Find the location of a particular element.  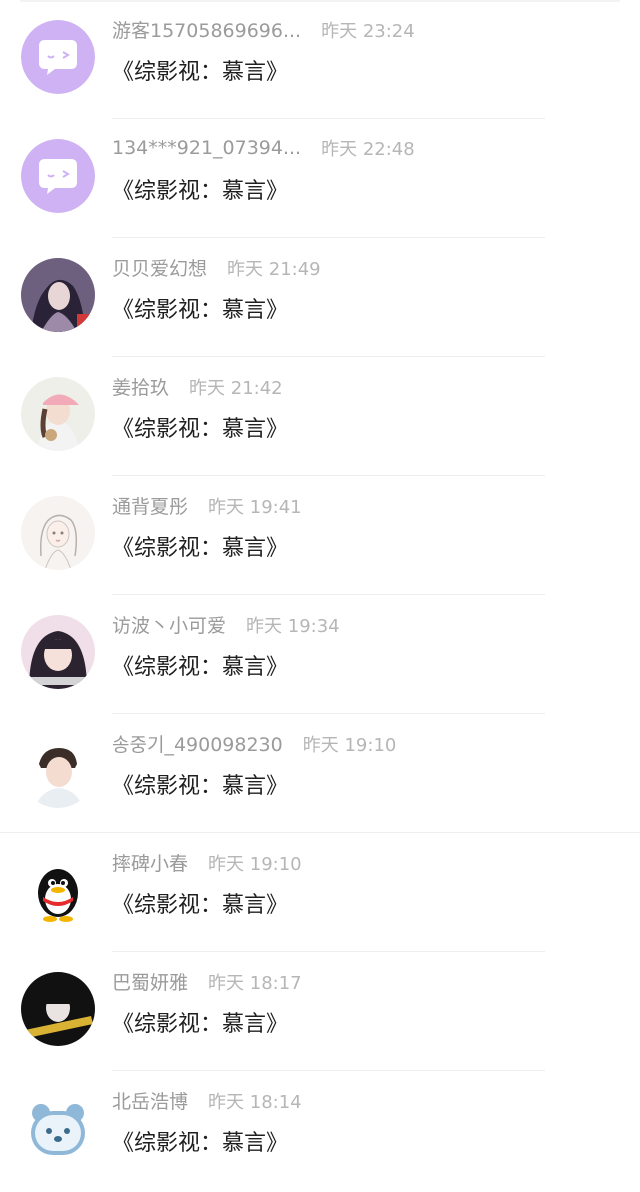

timestamp: 昨天 19:41 is located at coordinates (255, 507).